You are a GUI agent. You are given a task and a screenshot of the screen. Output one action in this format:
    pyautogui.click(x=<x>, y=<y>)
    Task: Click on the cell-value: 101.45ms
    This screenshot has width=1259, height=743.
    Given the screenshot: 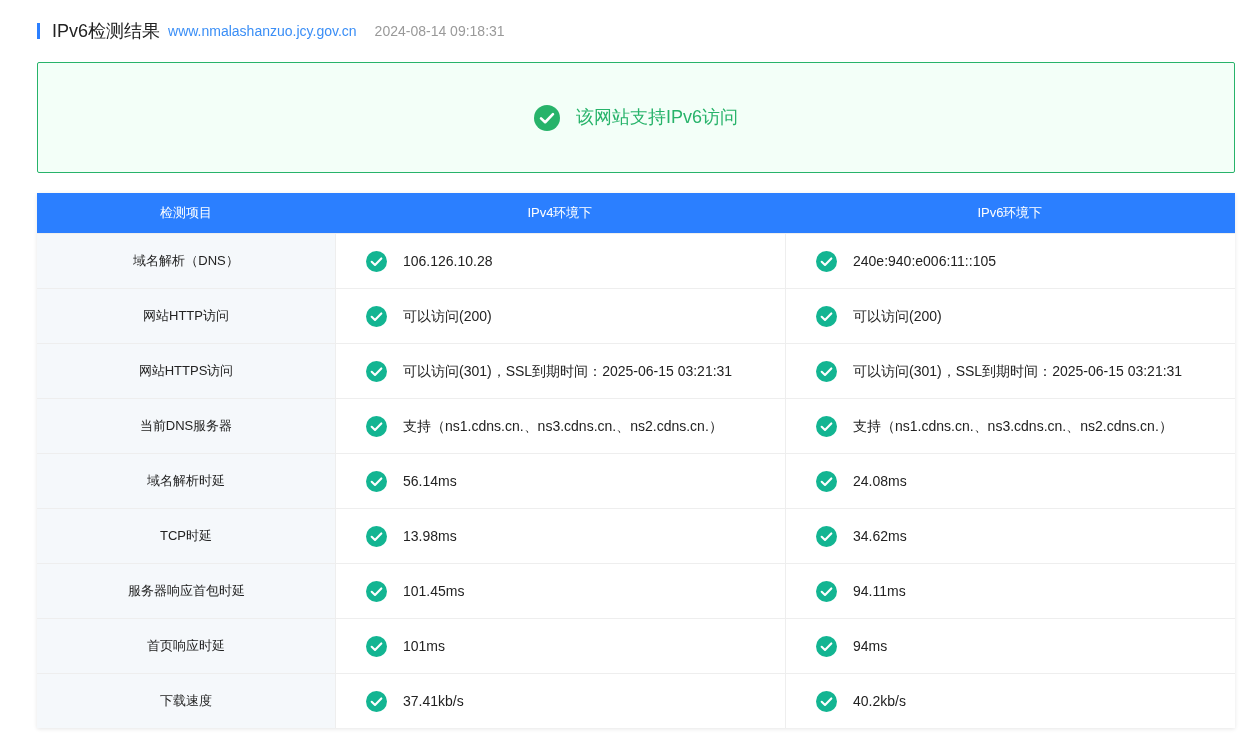 What is the action you would take?
    pyautogui.click(x=434, y=591)
    